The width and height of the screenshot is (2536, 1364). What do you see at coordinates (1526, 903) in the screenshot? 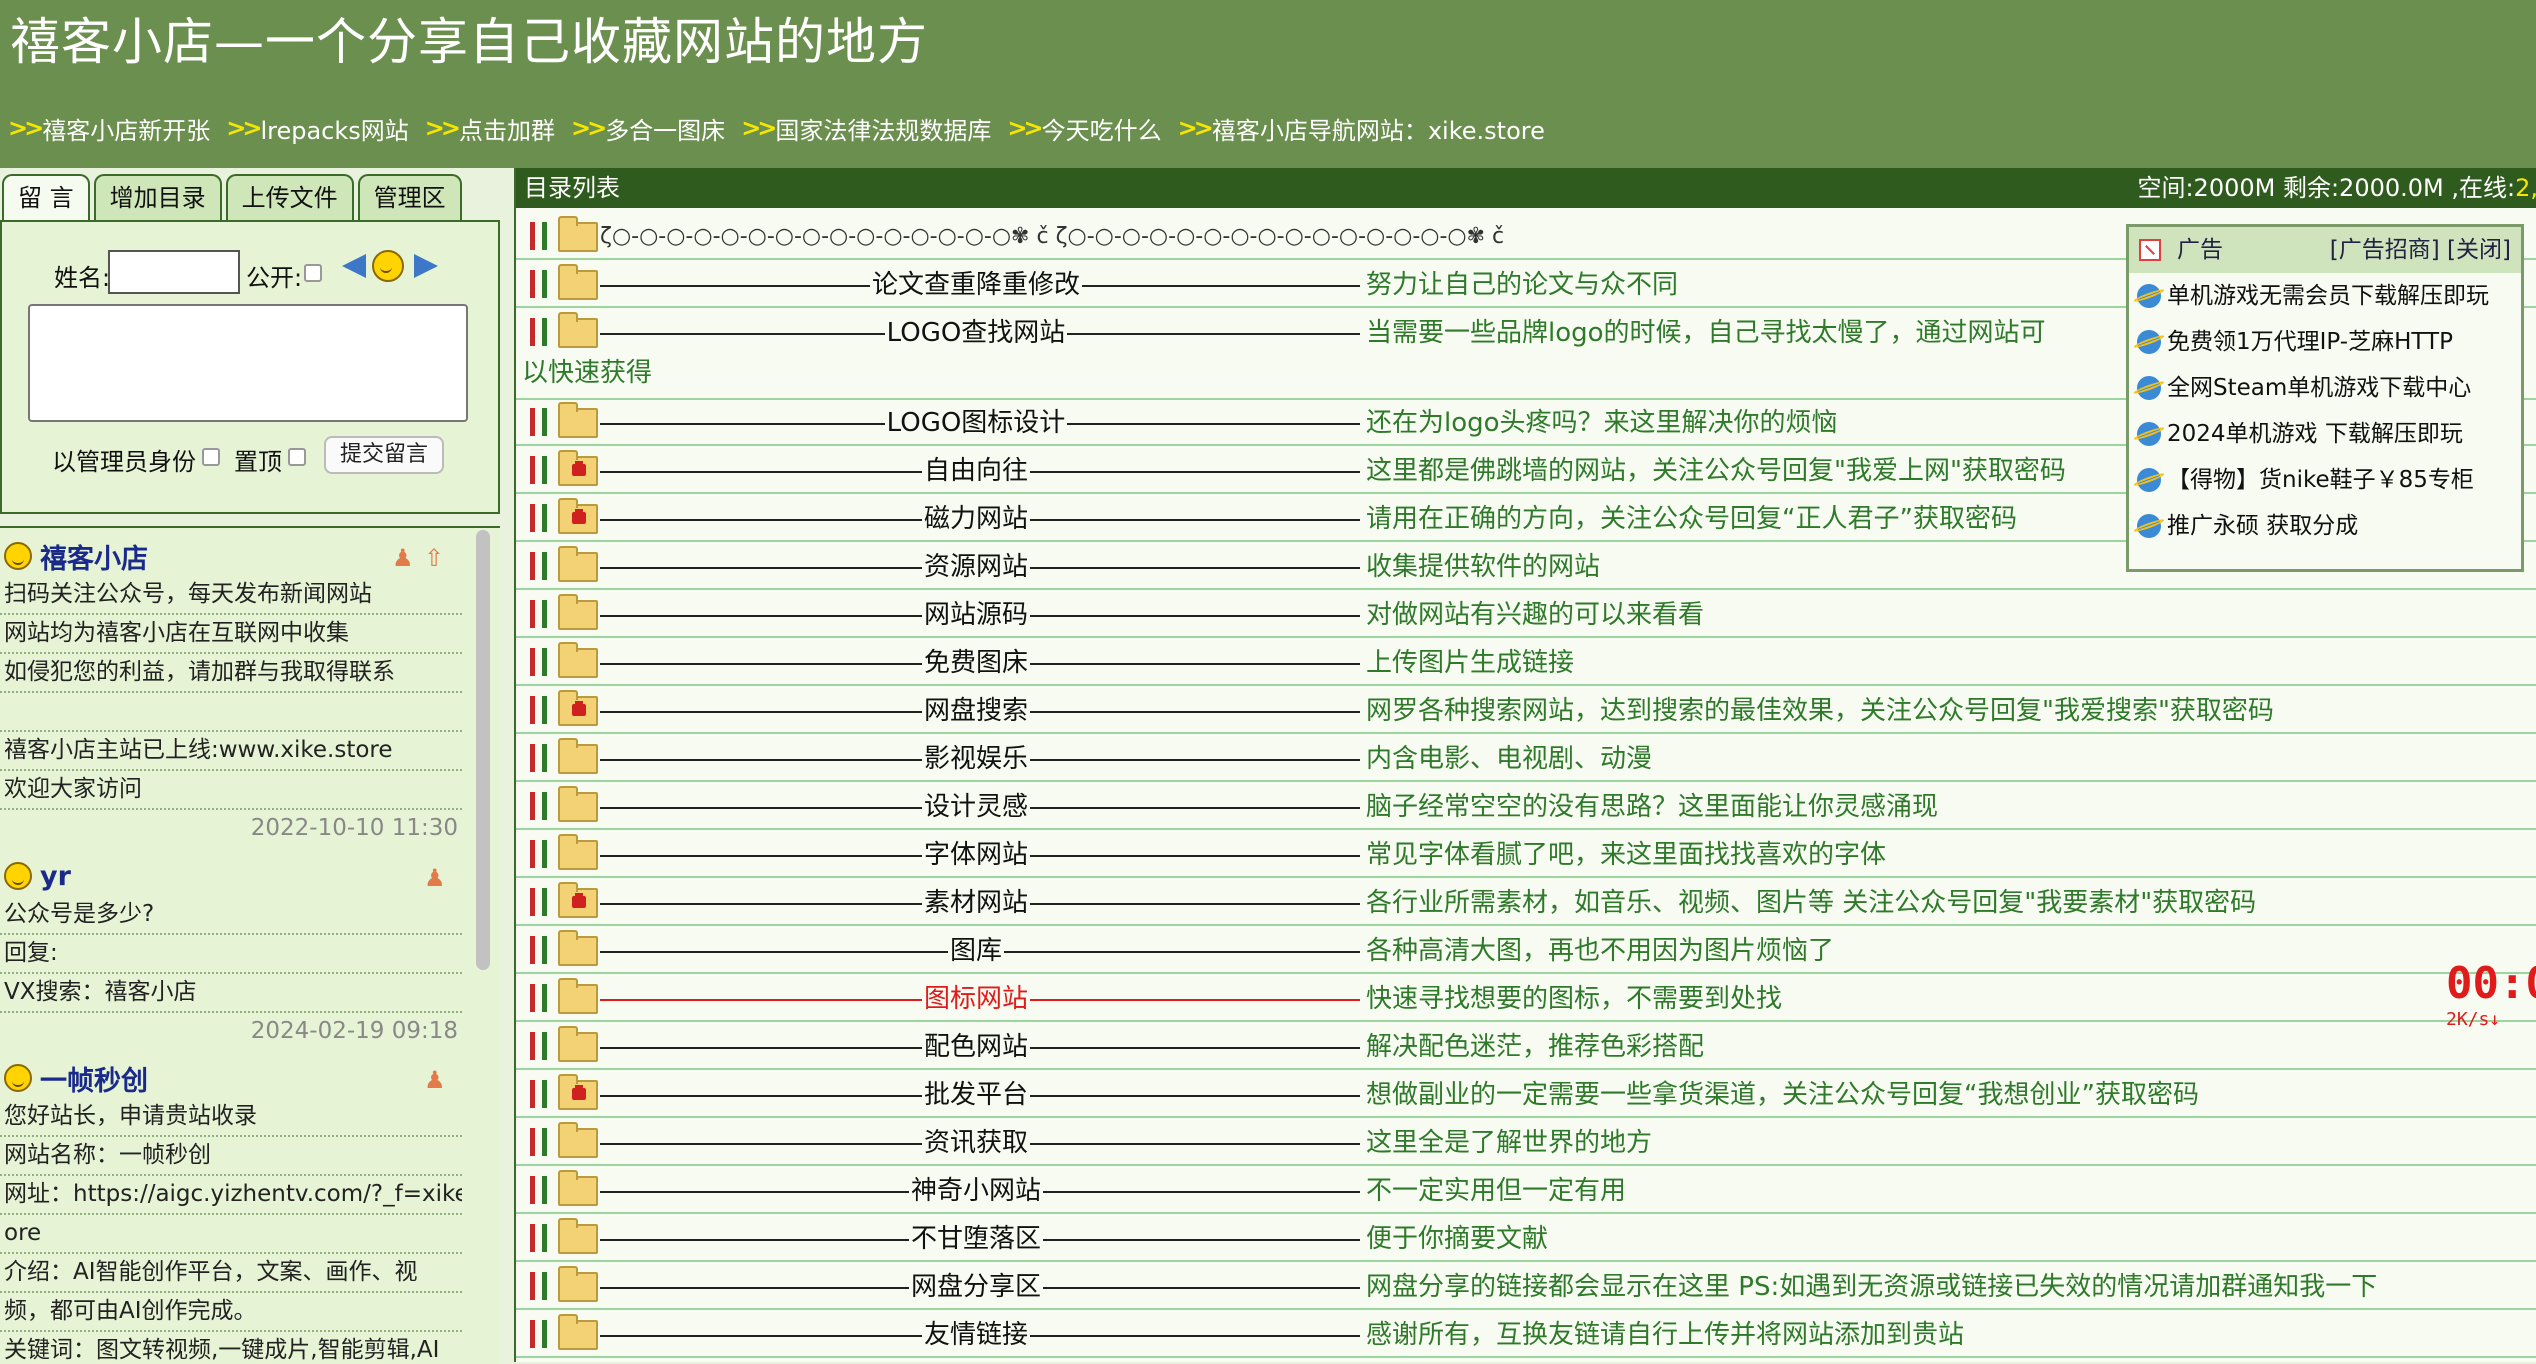
I see `directory-row: 素材网站 各行业所需素材，如音乐、视频、图片等 关注公众号回复"我要素材"获取密码` at bounding box center [1526, 903].